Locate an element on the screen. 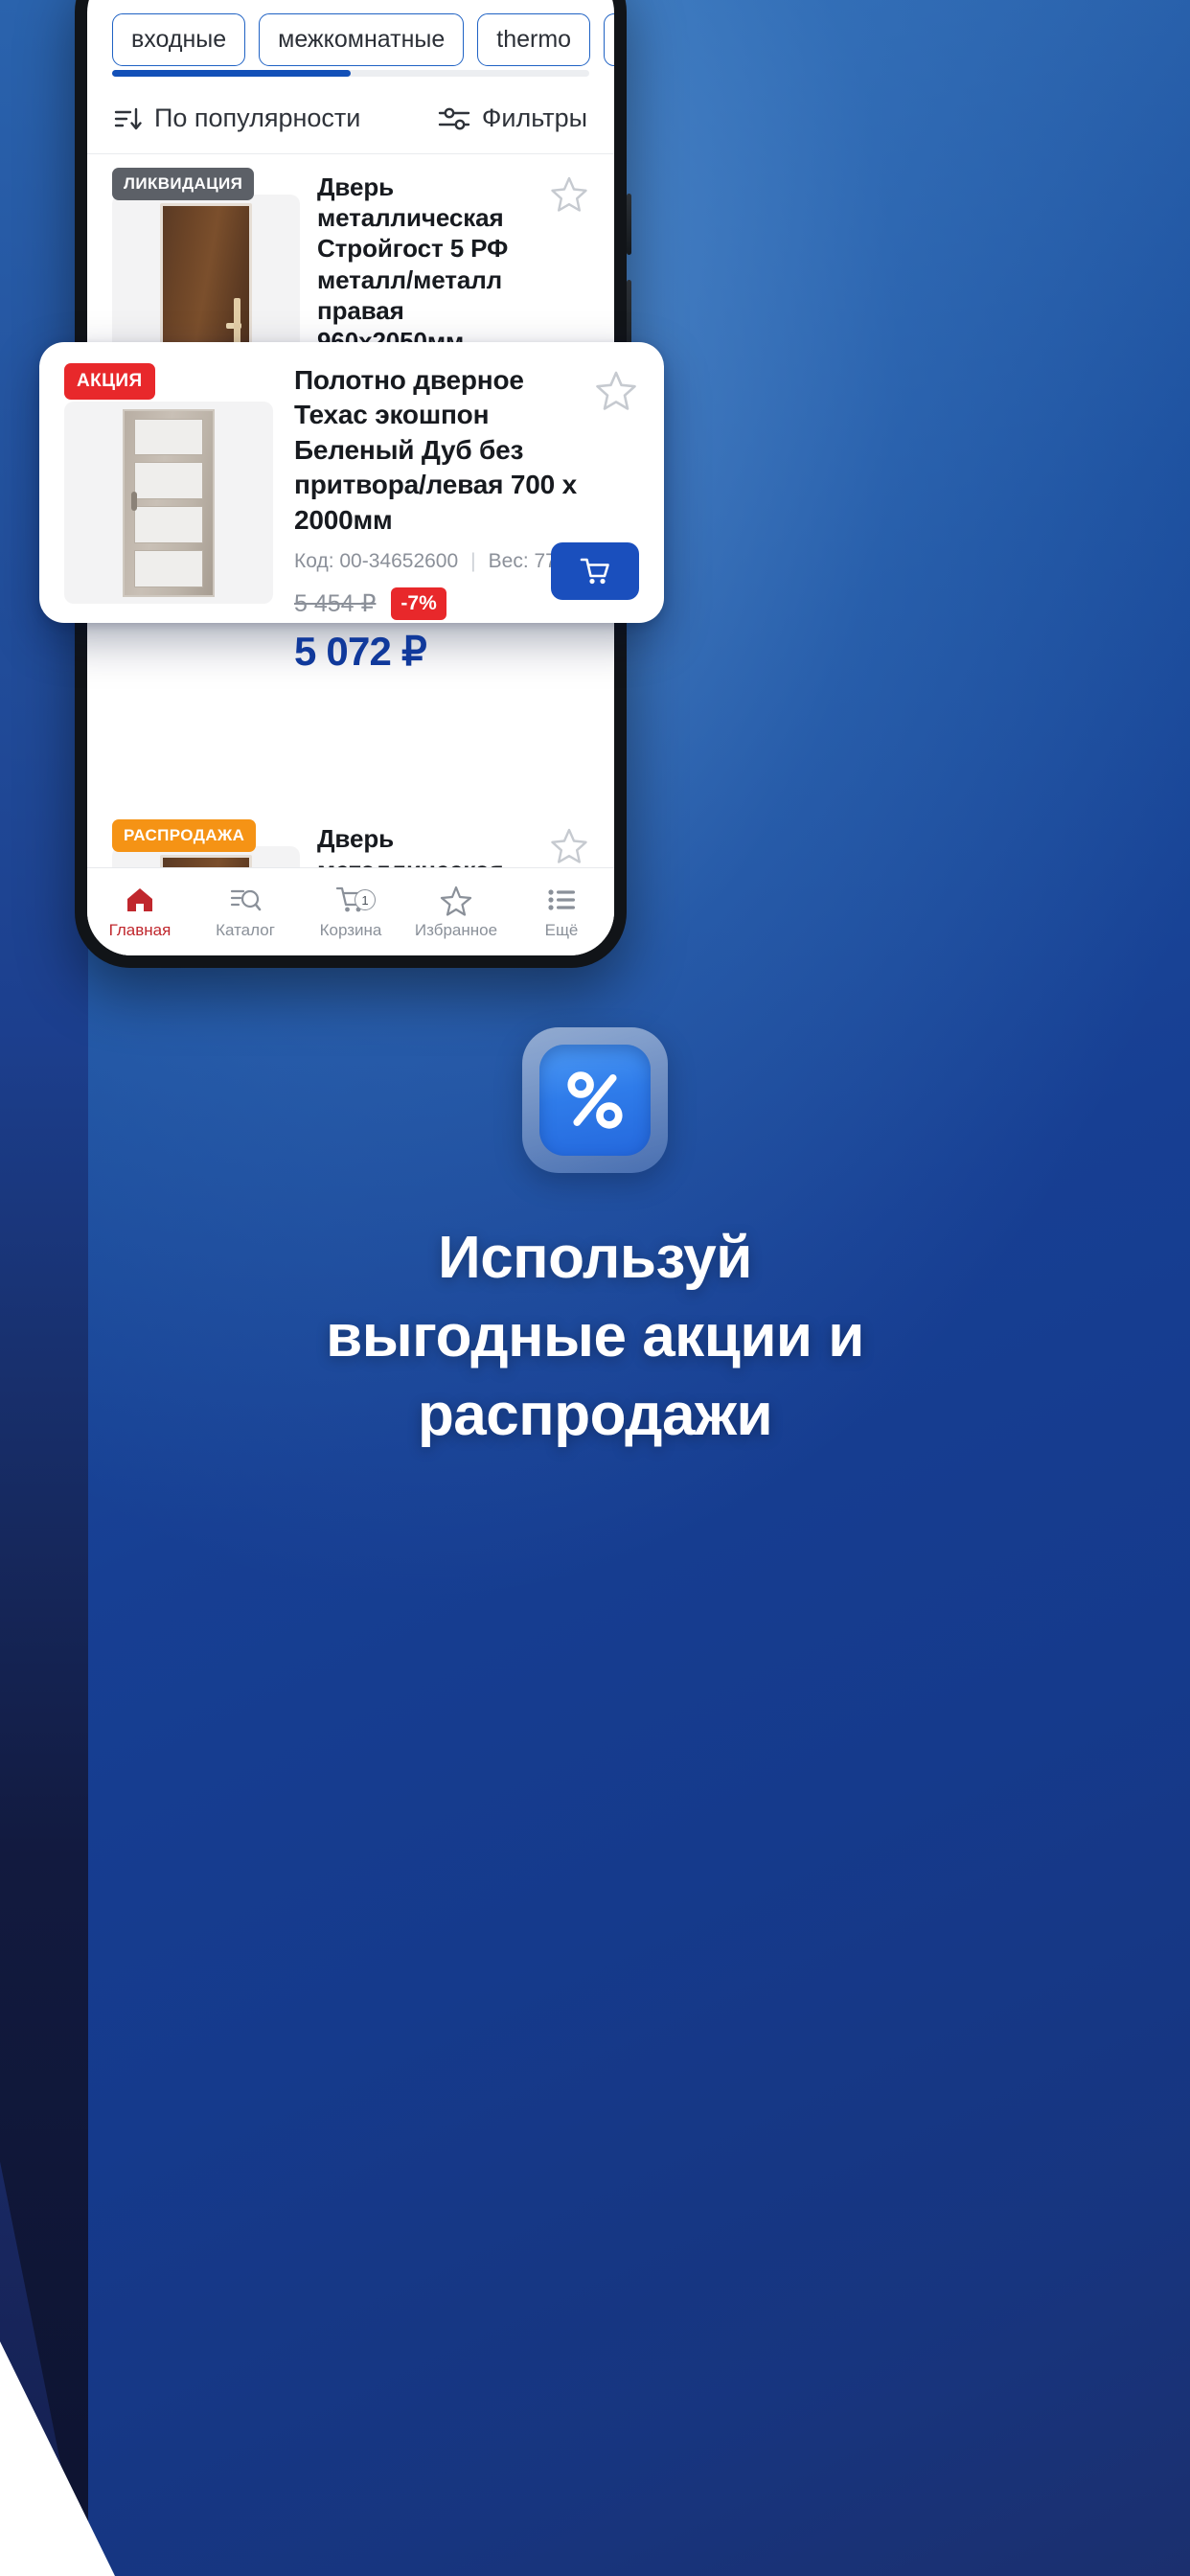  highlighted-product-code: Код: 00-34652600 is located at coordinates (377, 560).